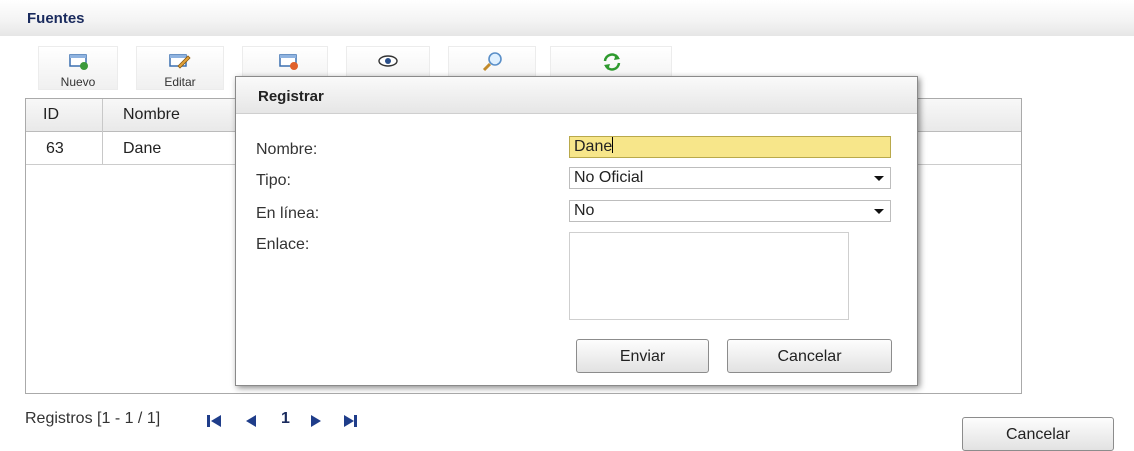  What do you see at coordinates (709, 276) in the screenshot?
I see `enlace-textarea` at bounding box center [709, 276].